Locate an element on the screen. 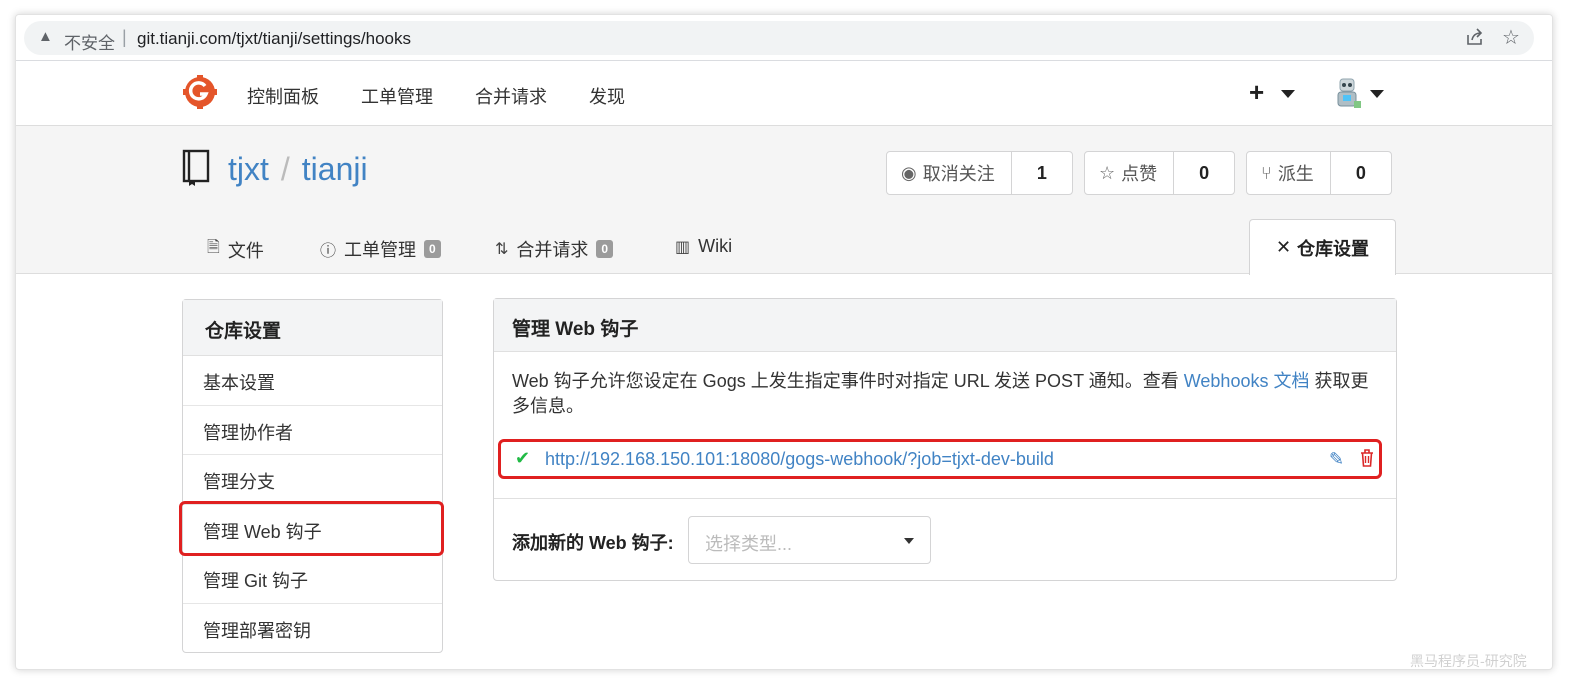 Image resolution: width=1583 pixels, height=693 pixels. tab-wiki-label: Wiki is located at coordinates (715, 246).